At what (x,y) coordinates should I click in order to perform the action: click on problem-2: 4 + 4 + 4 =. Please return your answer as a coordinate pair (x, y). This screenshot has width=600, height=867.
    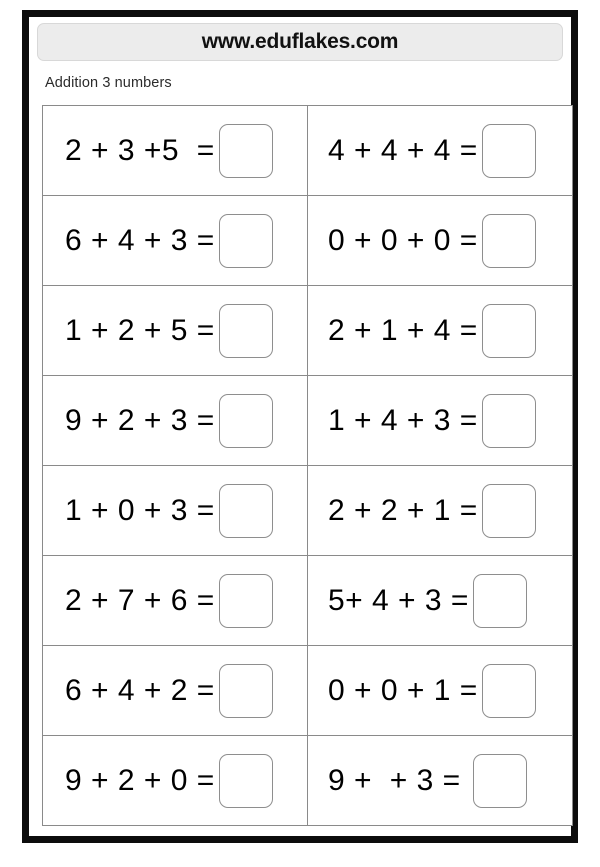
    Looking at the image, I should click on (440, 150).